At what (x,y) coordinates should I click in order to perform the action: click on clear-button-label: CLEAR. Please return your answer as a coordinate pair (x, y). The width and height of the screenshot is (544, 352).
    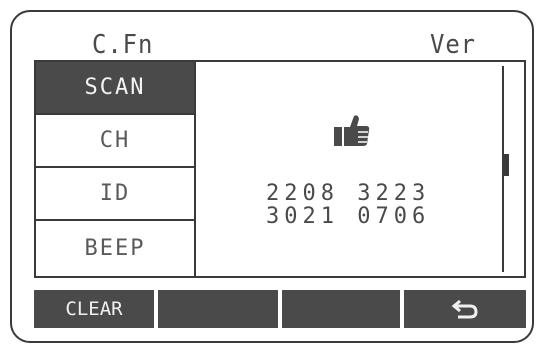
    Looking at the image, I should click on (94, 309).